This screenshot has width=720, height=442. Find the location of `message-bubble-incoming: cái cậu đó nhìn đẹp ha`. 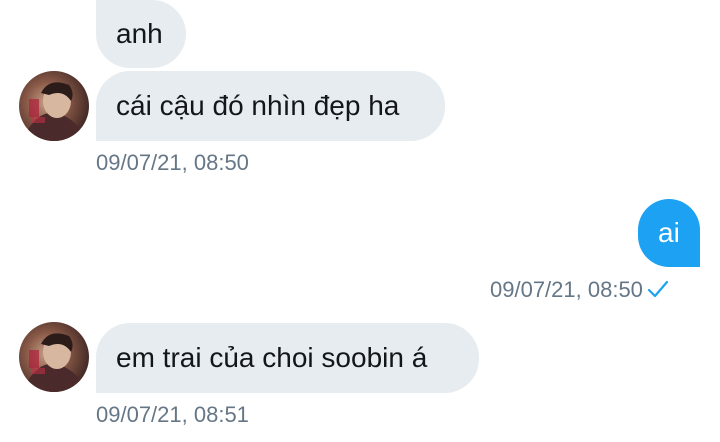

message-bubble-incoming: cái cậu đó nhìn đẹp ha is located at coordinates (270, 106).